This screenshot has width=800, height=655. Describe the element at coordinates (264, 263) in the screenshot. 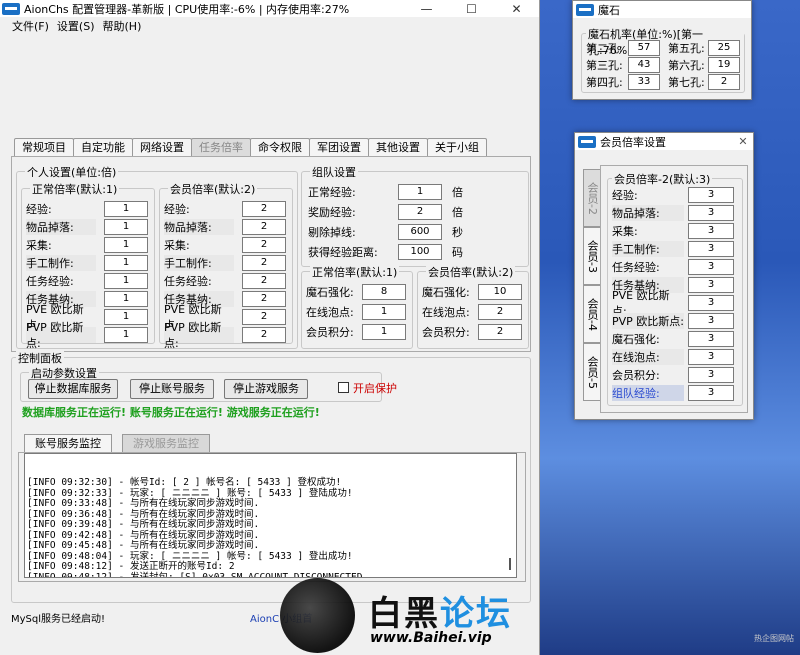

I see `member-input-3: 2` at that location.